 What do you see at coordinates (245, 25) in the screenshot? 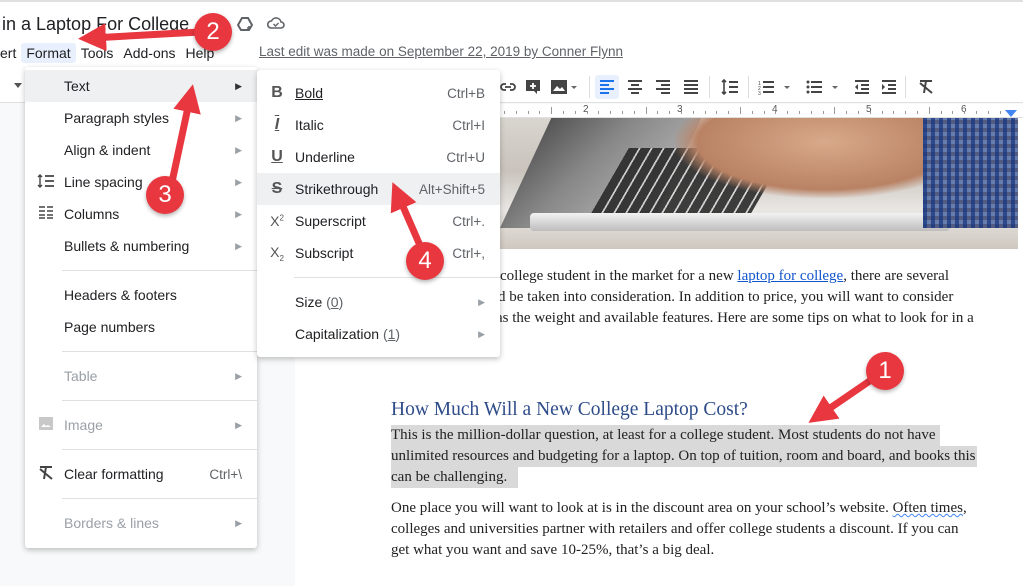
I see `drive-add-icon` at bounding box center [245, 25].